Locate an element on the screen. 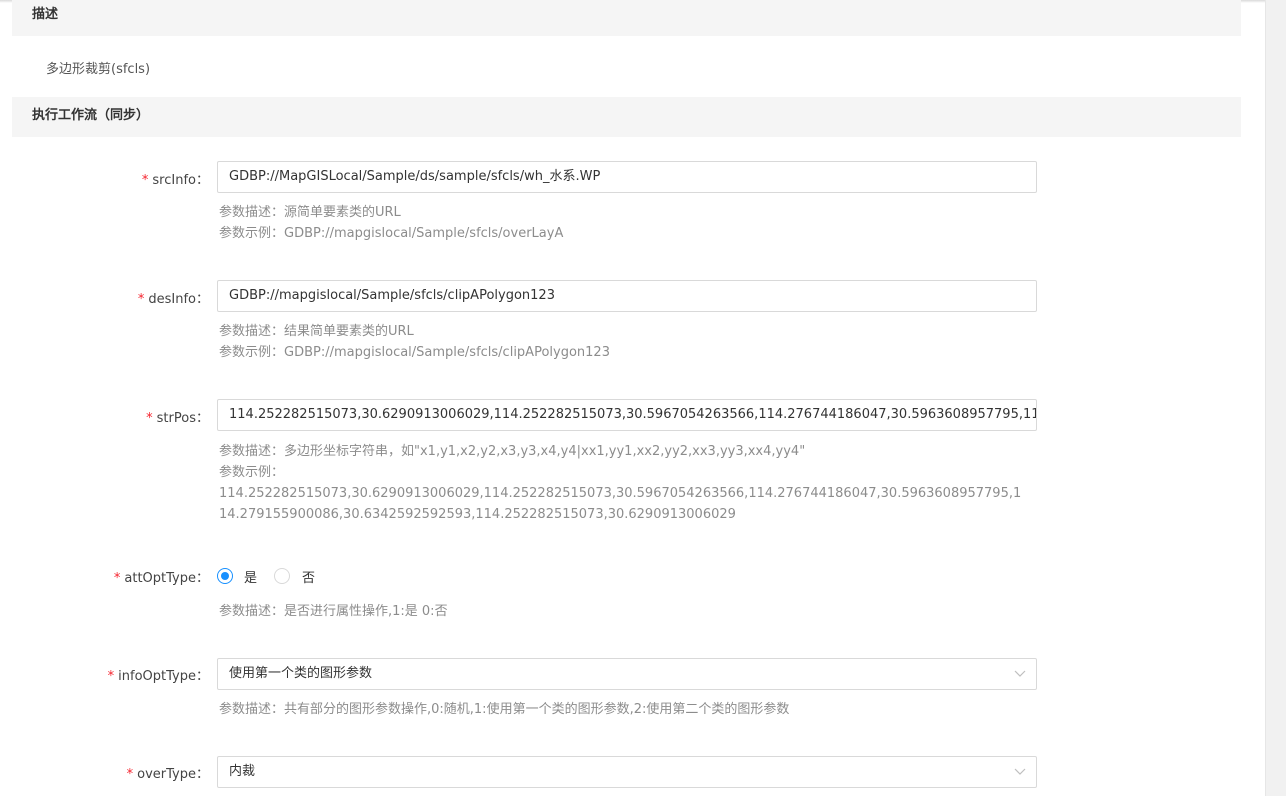 The height and width of the screenshot is (796, 1286). infoopttype-value: 使用第一个类的图形参数 is located at coordinates (301, 673).